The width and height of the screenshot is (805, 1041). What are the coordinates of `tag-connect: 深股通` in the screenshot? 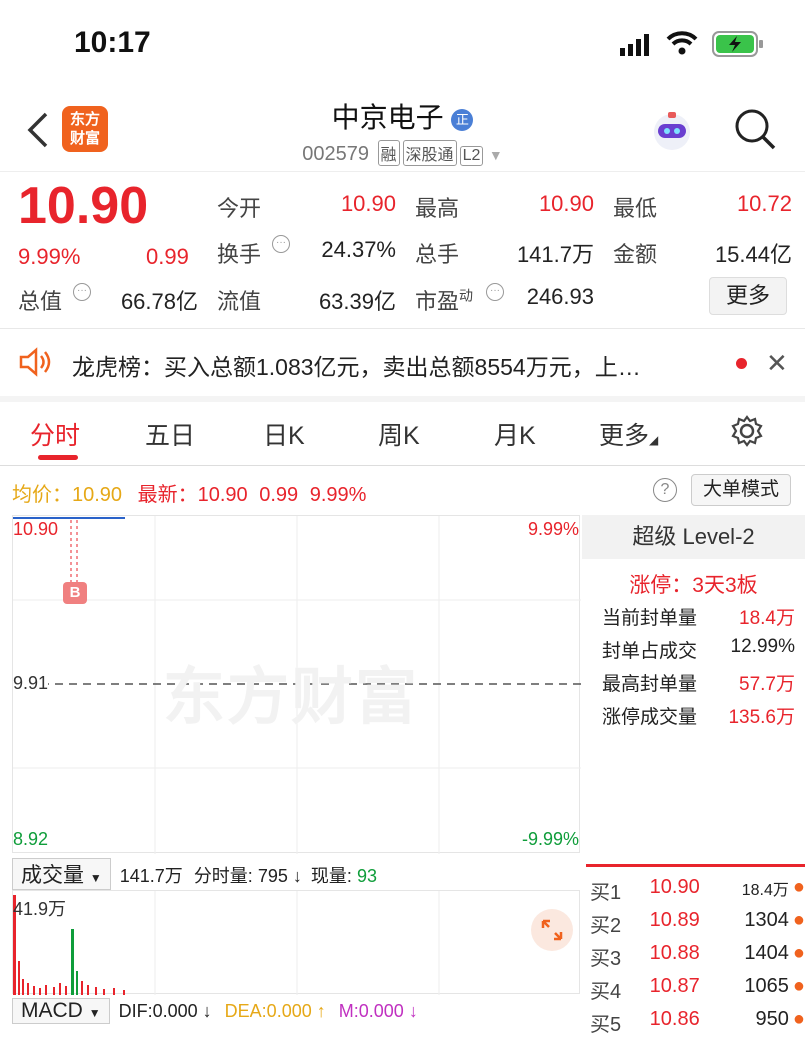 It's located at (429, 153).